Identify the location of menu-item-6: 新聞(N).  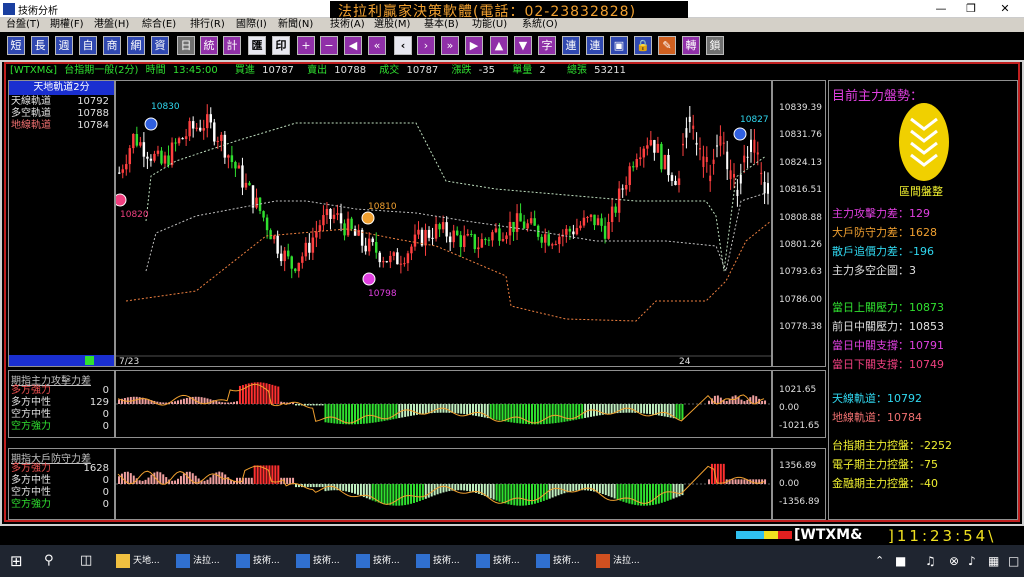
(295, 25).